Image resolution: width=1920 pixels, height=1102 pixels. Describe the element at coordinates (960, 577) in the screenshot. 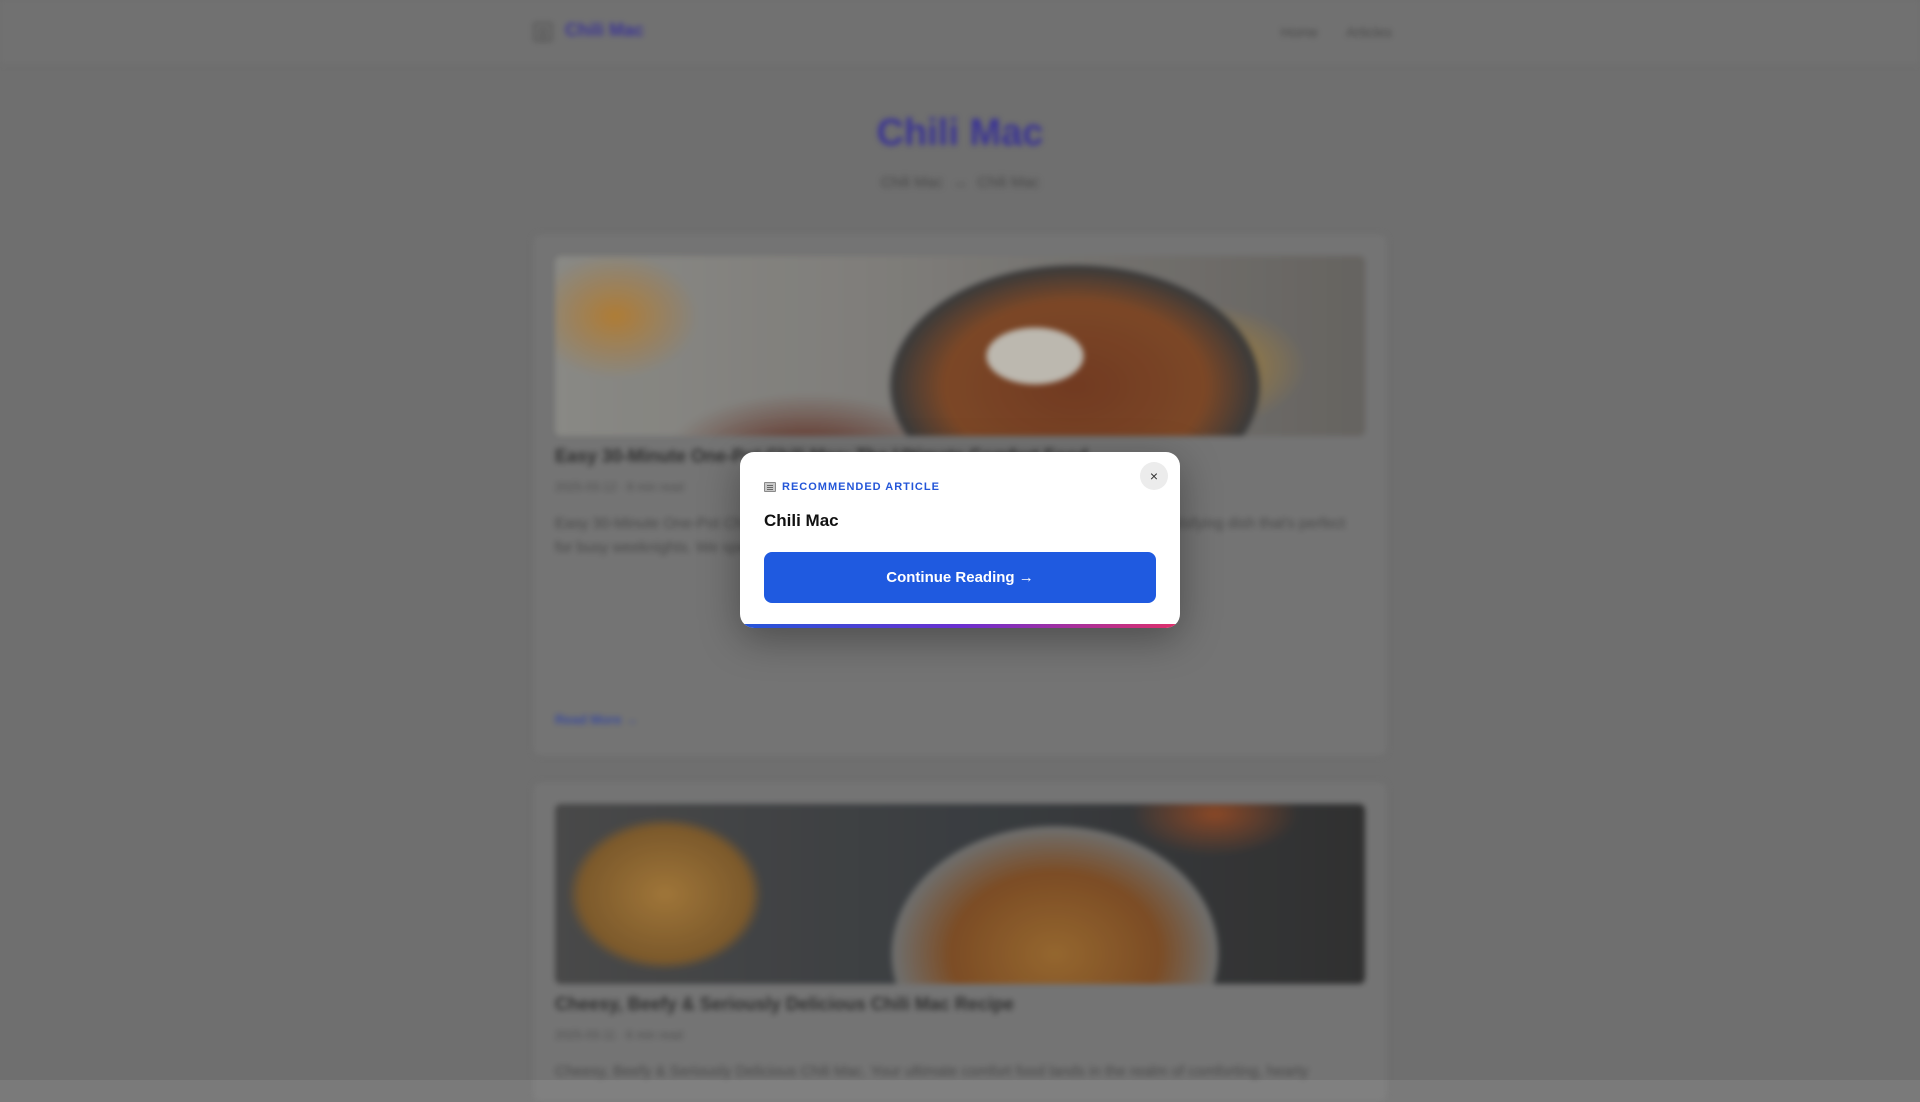

I see `continue-reading-button: Continue Reading →` at that location.